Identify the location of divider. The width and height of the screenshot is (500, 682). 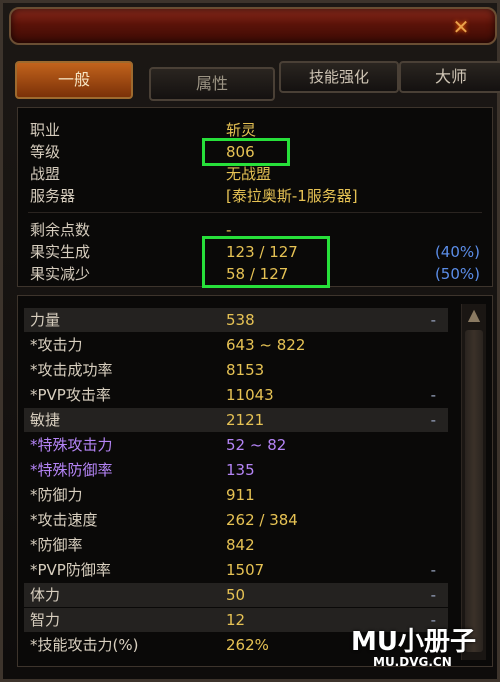
(255, 212).